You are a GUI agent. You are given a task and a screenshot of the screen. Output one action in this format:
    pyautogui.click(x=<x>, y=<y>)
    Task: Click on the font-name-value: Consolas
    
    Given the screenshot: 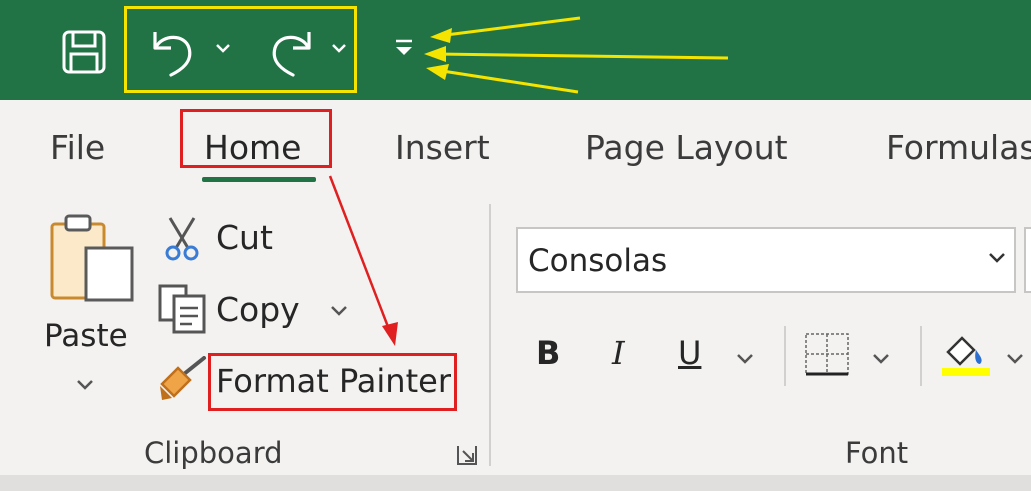 What is the action you would take?
    pyautogui.click(x=598, y=261)
    